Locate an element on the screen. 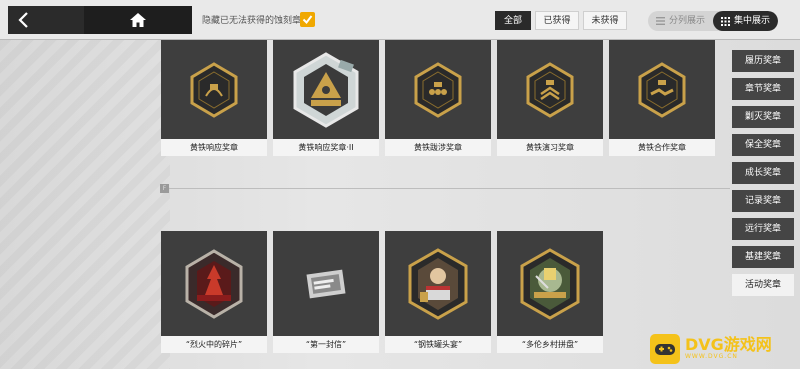 Image resolution: width=800 pixels, height=369 pixels. medal-name: 黄铁响应奖章·II is located at coordinates (326, 147).